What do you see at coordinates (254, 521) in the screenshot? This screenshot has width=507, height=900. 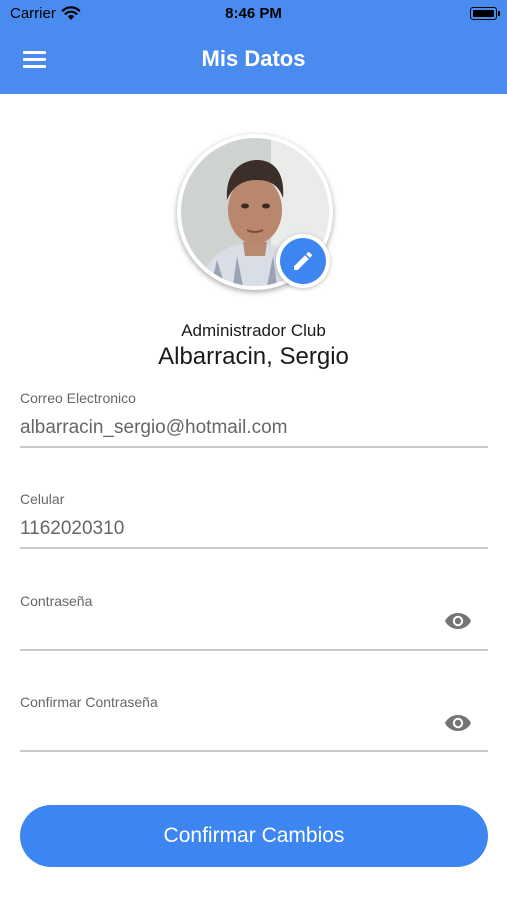 I see `phone-field: Celular 1162020310` at bounding box center [254, 521].